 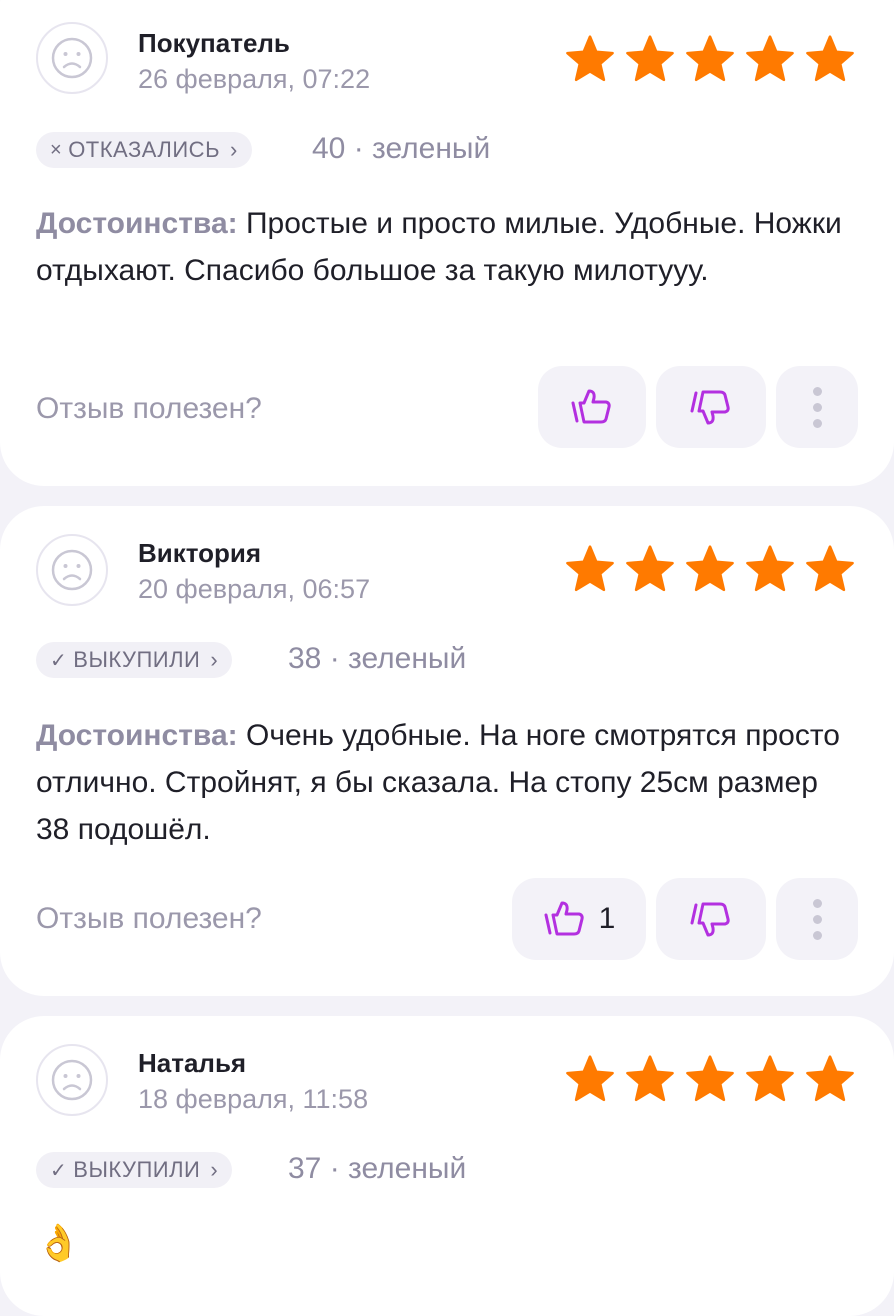 I want to click on purchase-status-badge: × ОТКАЗАЛИСЬ ›, so click(x=144, y=150).